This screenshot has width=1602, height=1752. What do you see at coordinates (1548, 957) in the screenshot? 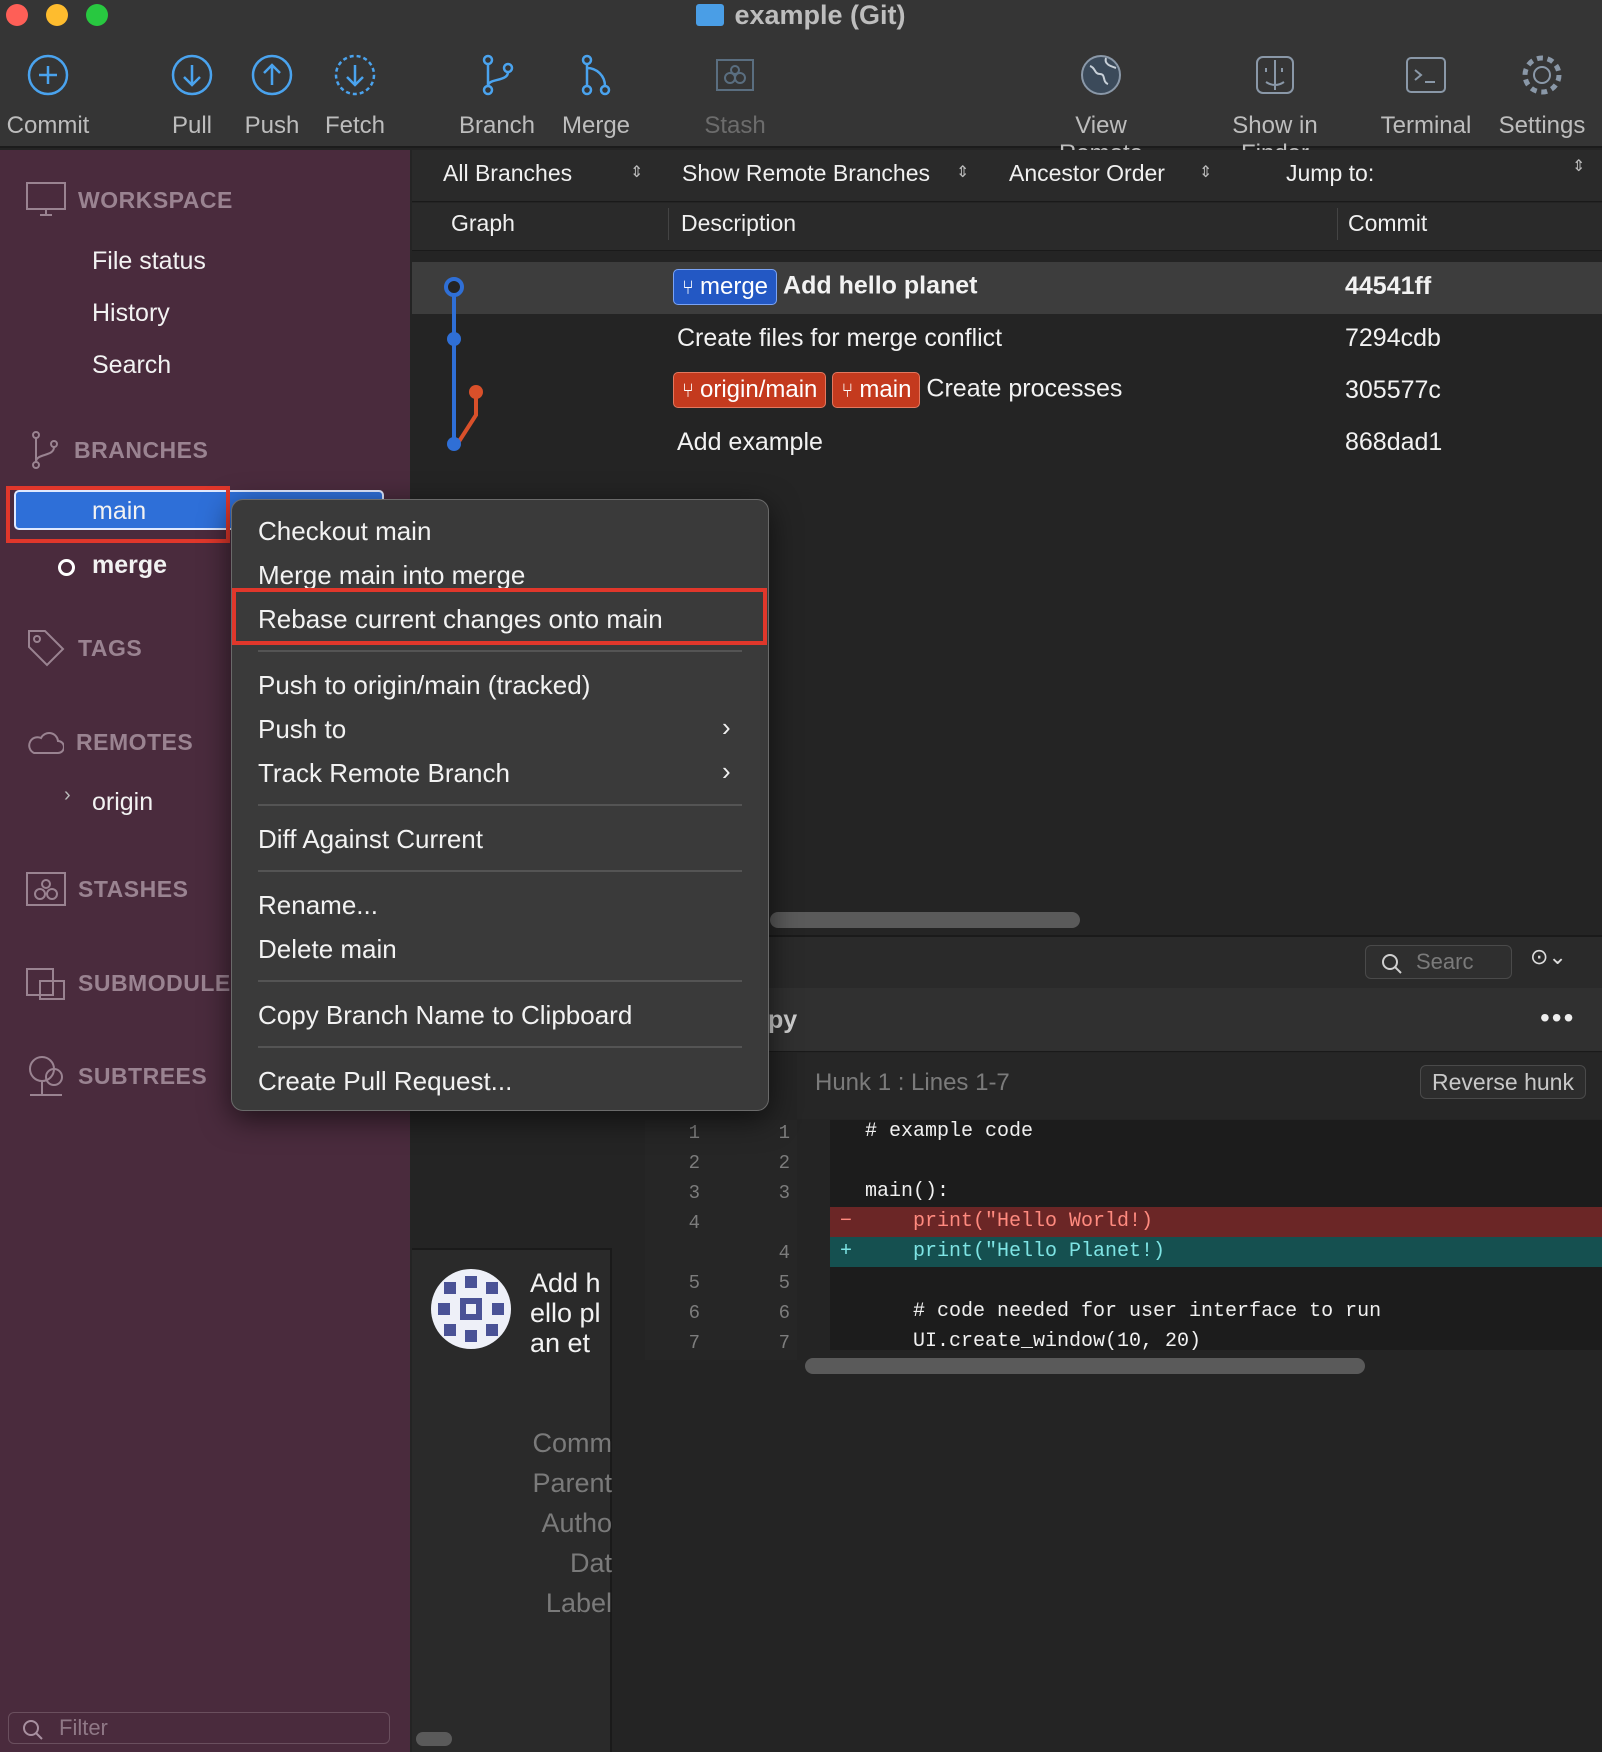
I see `more-options-menu-icon: ⊙⌄` at bounding box center [1548, 957].